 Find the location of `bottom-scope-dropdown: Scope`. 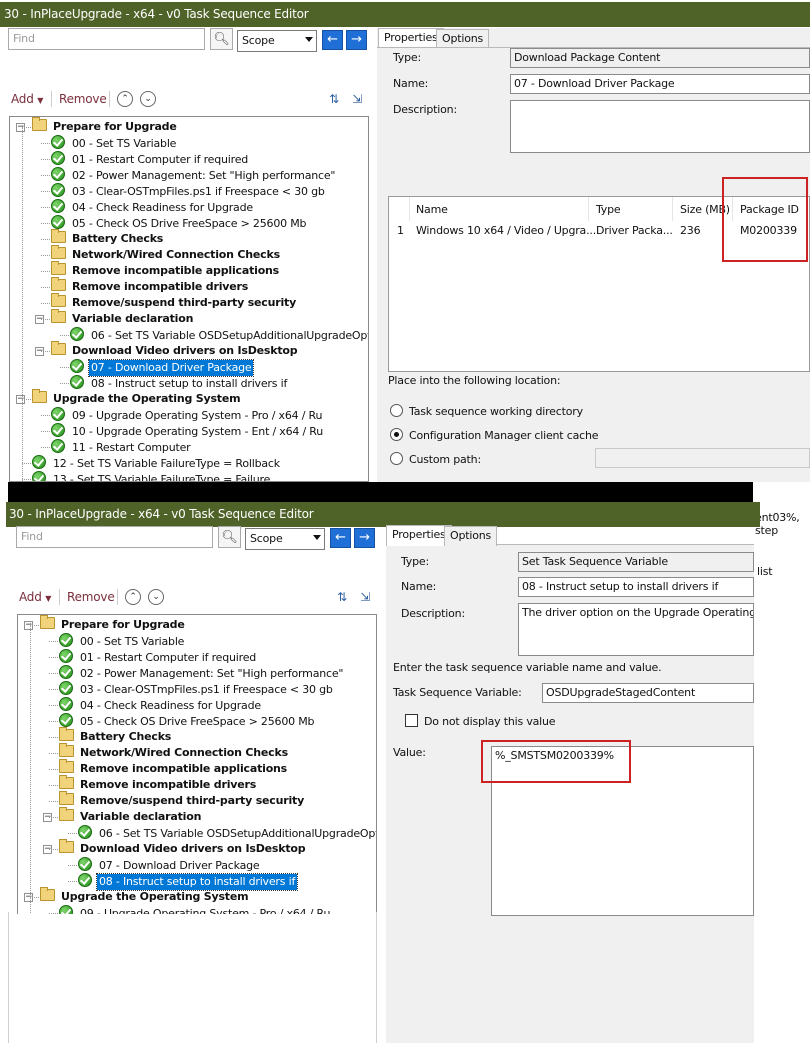

bottom-scope-dropdown: Scope is located at coordinates (285, 539).